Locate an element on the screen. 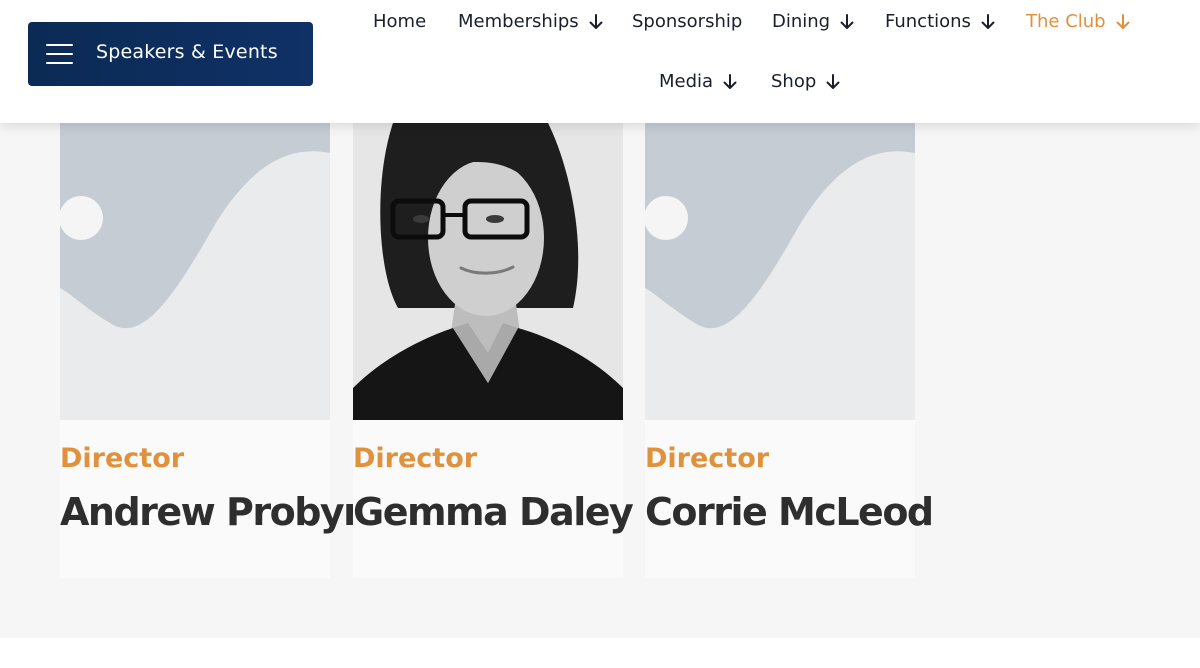  nav-sponsorship-label: Sponsorship is located at coordinates (687, 21).